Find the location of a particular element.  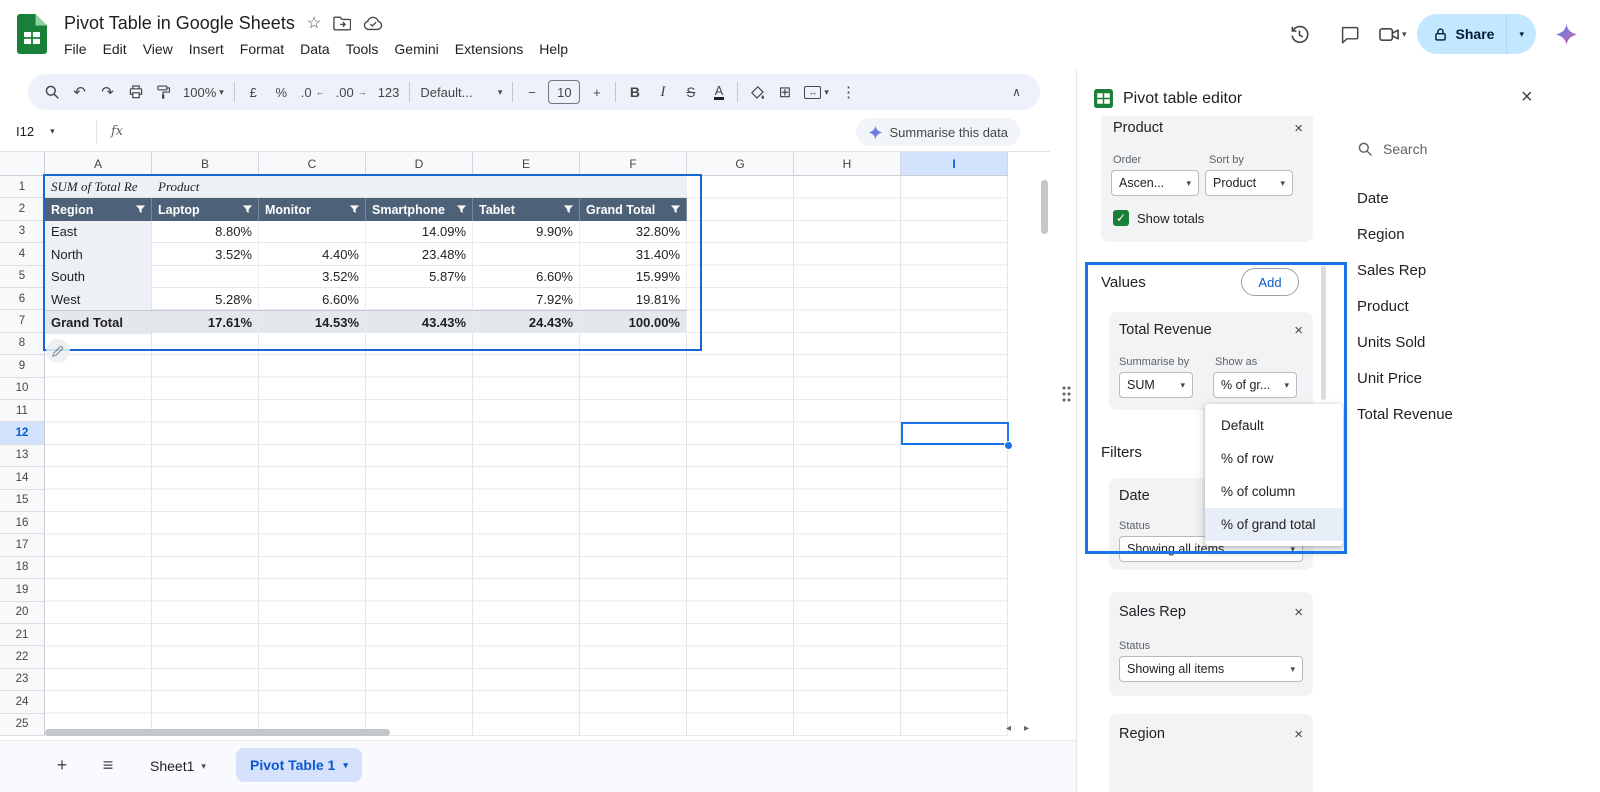

row-header-14: 14 is located at coordinates (22, 478).